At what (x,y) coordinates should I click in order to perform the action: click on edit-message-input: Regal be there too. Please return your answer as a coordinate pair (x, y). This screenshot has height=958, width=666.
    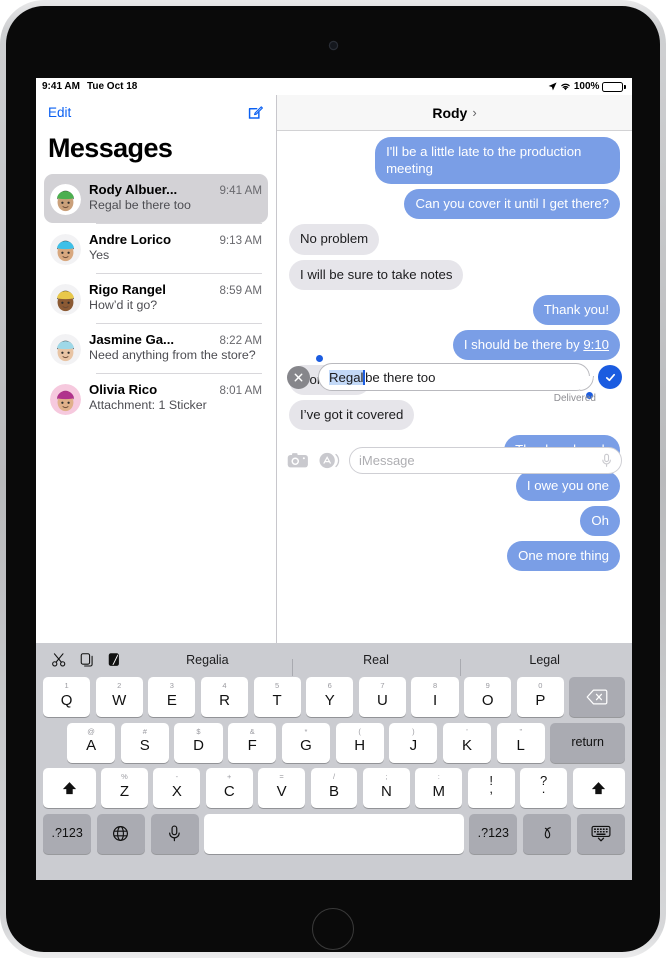
    Looking at the image, I should click on (454, 377).